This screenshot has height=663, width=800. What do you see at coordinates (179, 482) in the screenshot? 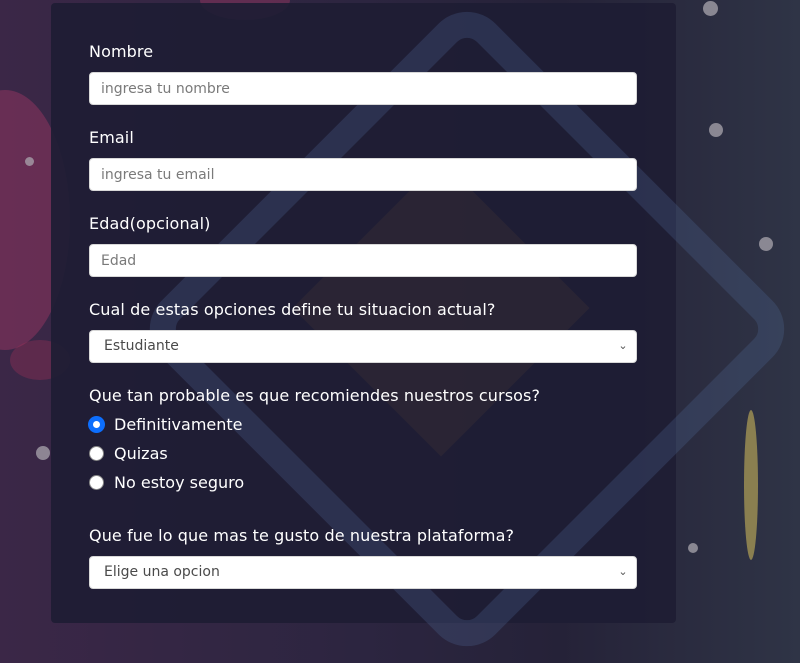
I see `radio-option-label: No estoy seguro` at bounding box center [179, 482].